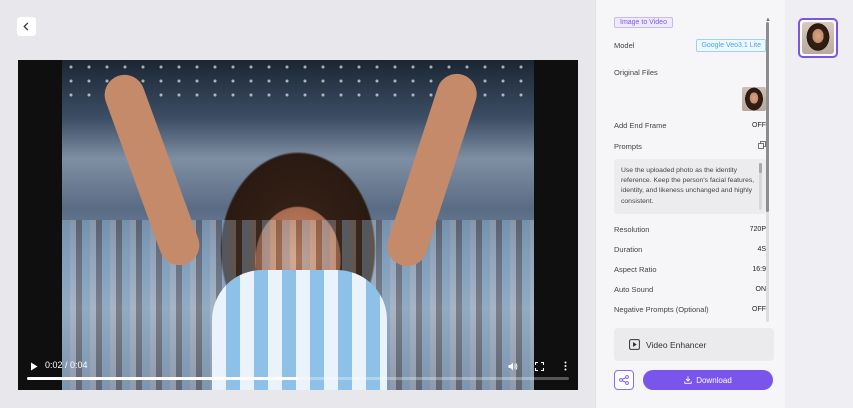 The height and width of the screenshot is (408, 853). Describe the element at coordinates (731, 45) in the screenshot. I see `model-badge: Google Veo3.1 Lite` at that location.